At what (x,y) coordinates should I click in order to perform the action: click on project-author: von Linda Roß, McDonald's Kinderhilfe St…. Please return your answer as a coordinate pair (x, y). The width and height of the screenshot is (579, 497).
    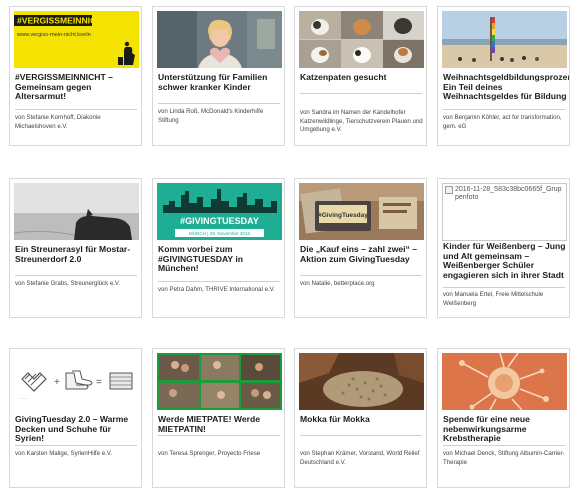
    Looking at the image, I should click on (211, 116).